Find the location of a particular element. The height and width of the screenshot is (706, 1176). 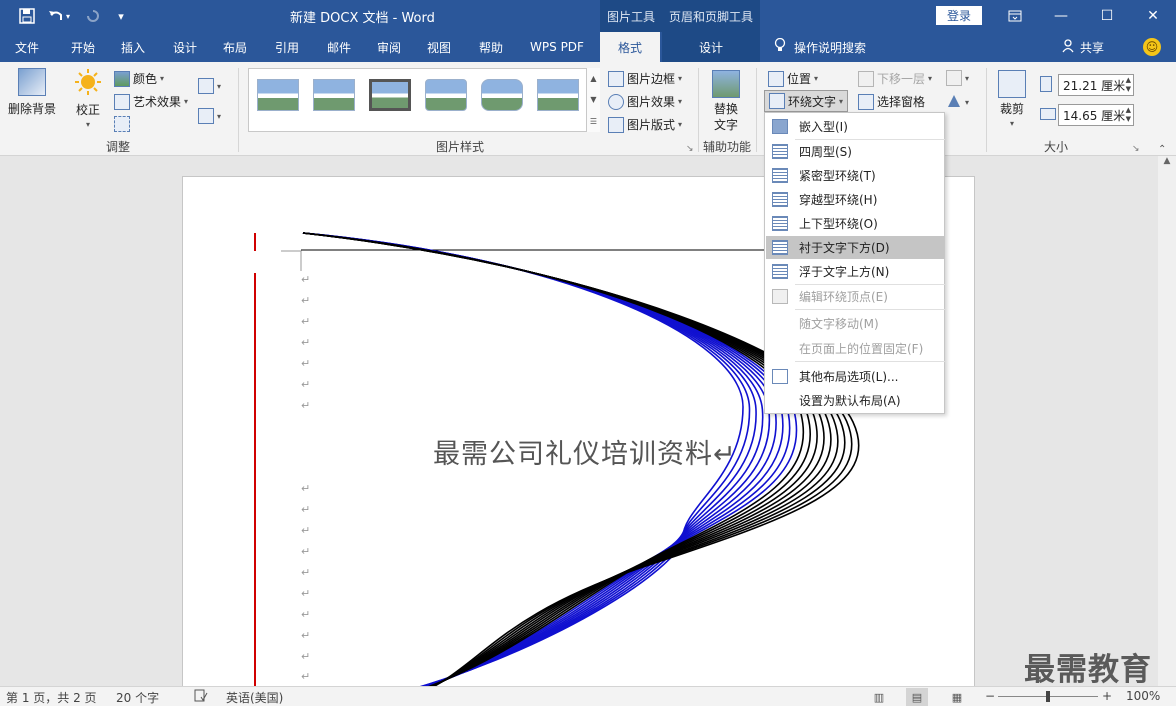

picture-effects-button: 图片效果 ▾ is located at coordinates (645, 101).